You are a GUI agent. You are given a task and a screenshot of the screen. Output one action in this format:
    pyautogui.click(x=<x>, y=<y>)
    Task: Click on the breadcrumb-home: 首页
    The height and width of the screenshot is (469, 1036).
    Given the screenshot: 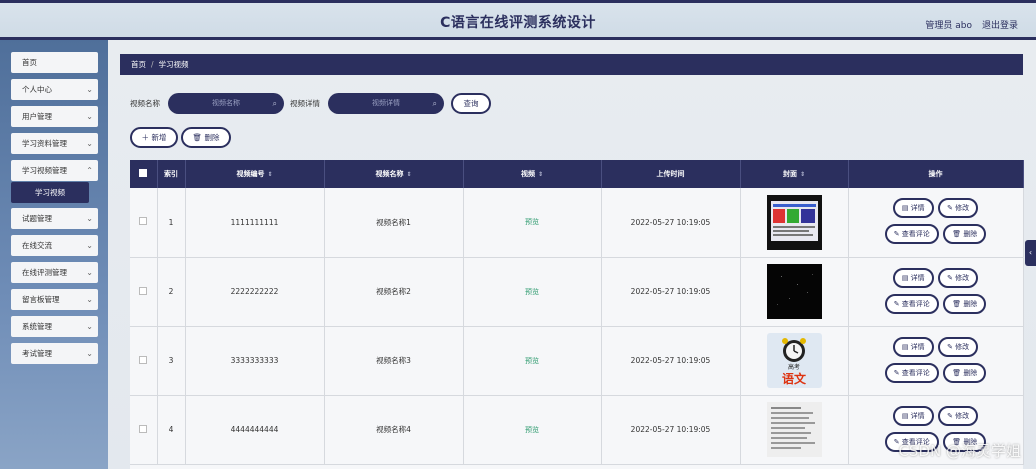 What is the action you would take?
    pyautogui.click(x=138, y=64)
    